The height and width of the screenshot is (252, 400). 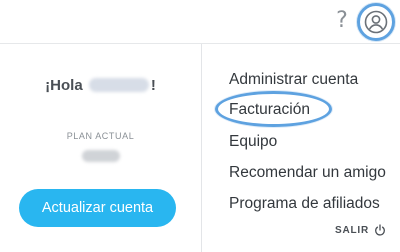 I want to click on upgrade-account-button: Actualizar cuenta, so click(x=97, y=208).